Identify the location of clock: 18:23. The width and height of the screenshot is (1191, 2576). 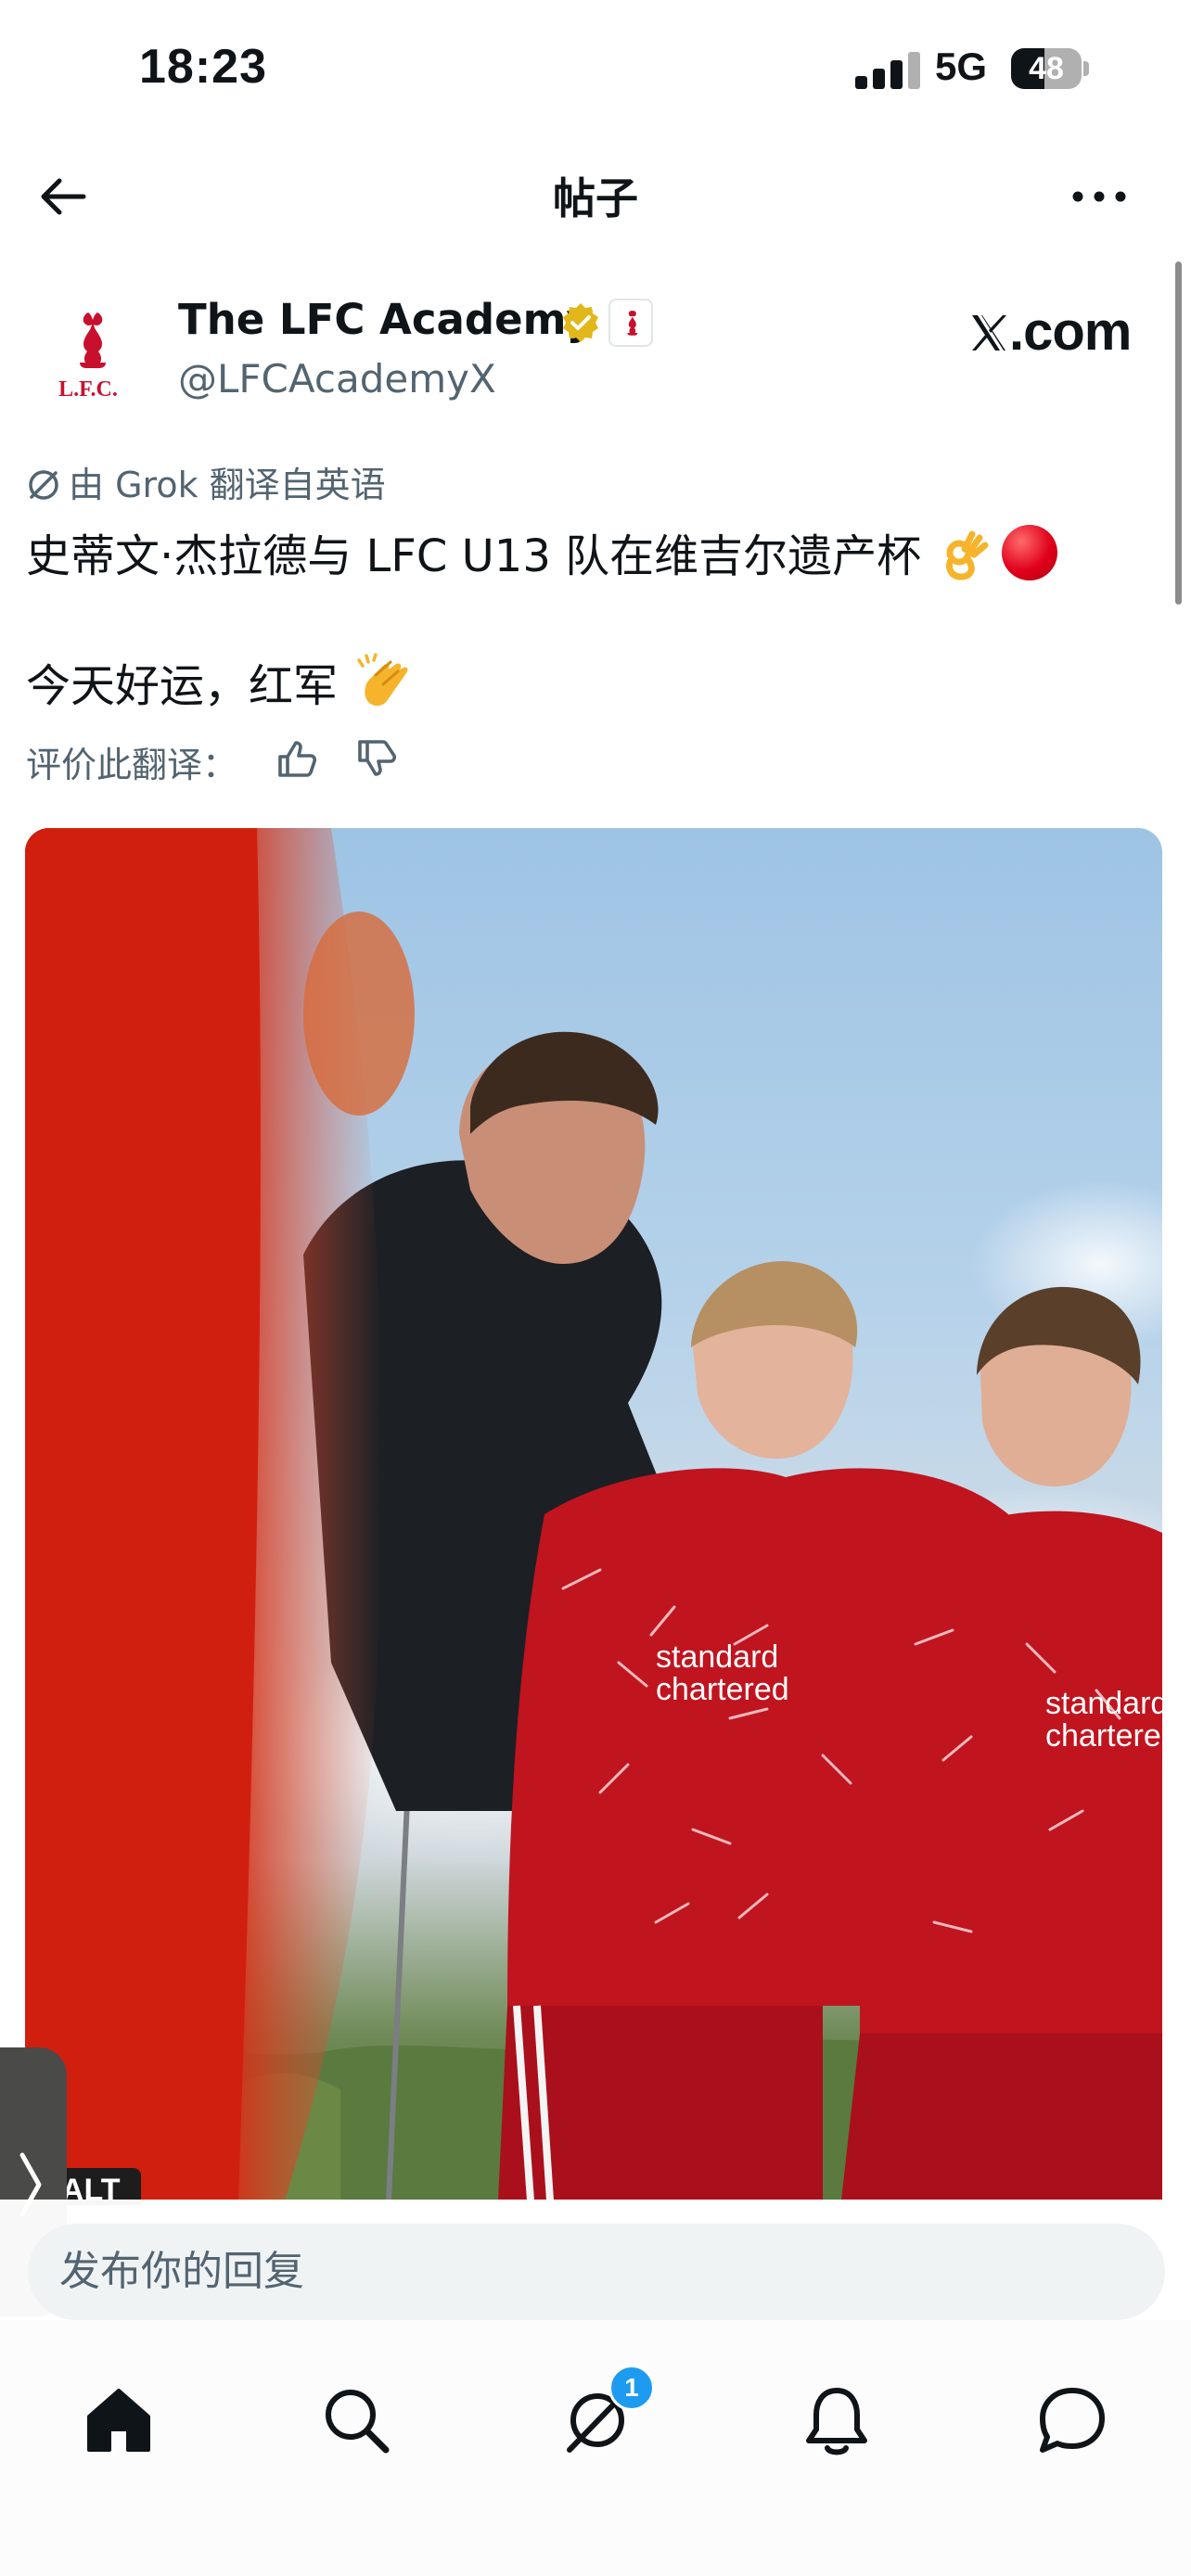
(203, 67).